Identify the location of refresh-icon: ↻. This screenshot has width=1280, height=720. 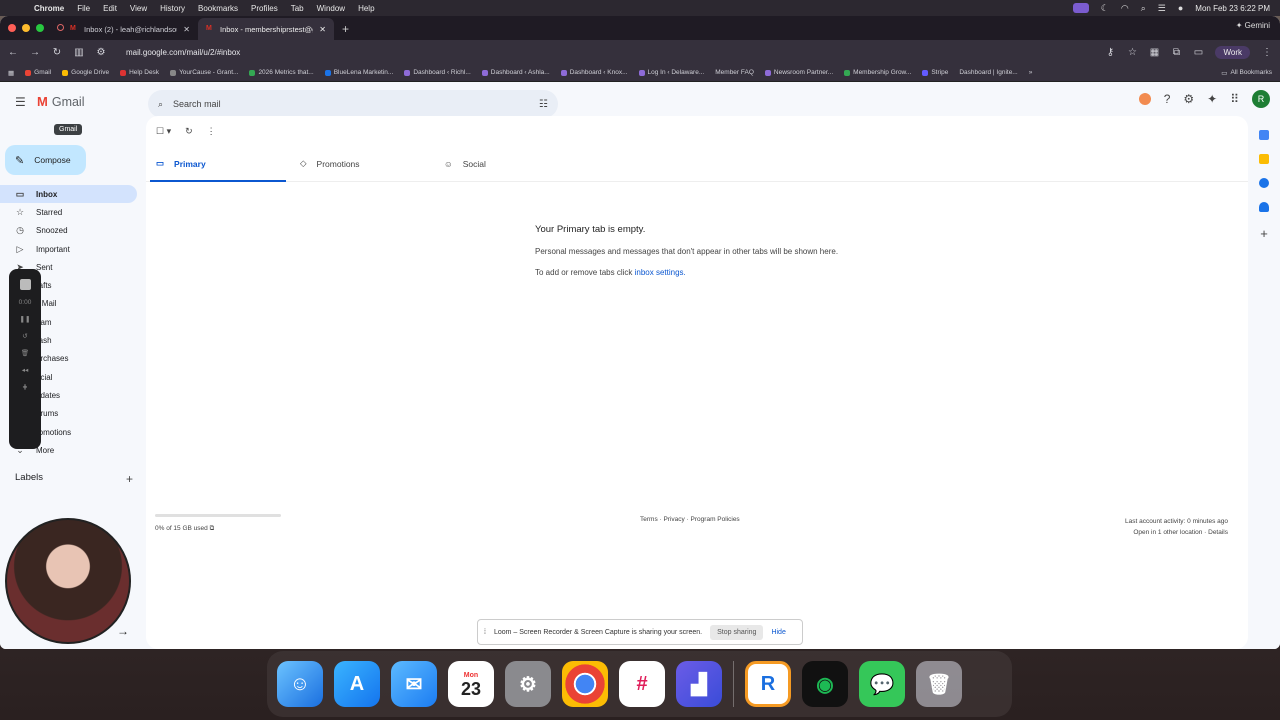
(189, 131).